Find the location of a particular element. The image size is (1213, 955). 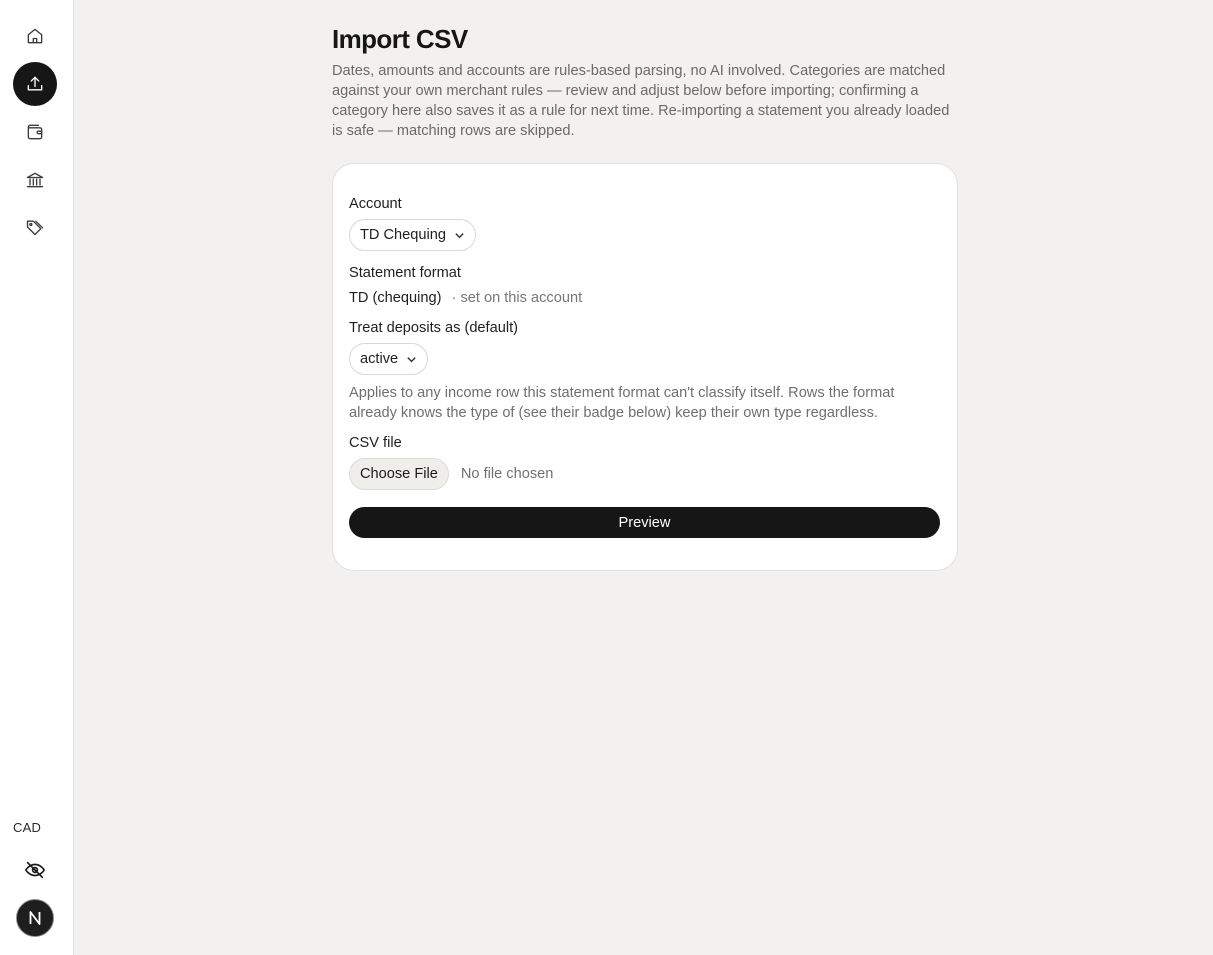

avatar is located at coordinates (35, 918).